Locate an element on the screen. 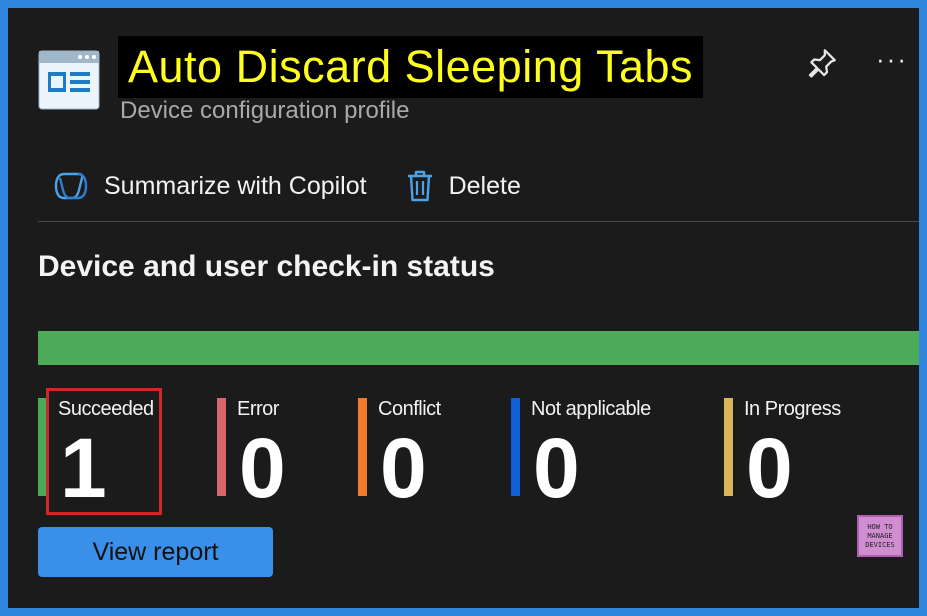  stat-in-progress-label: In Progress is located at coordinates (792, 409).